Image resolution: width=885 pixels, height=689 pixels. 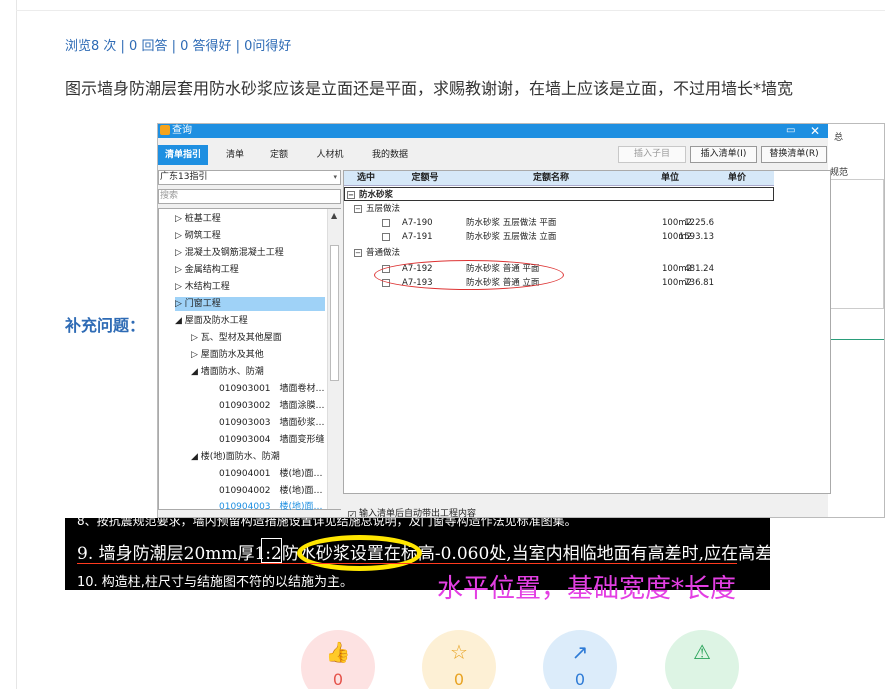 What do you see at coordinates (16, 344) in the screenshot?
I see `content-left-border` at bounding box center [16, 344].